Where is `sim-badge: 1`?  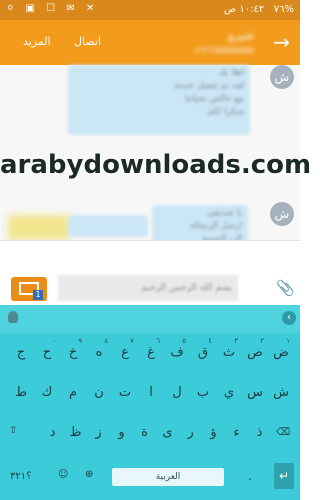
sim-badge: 1 is located at coordinates (38, 295).